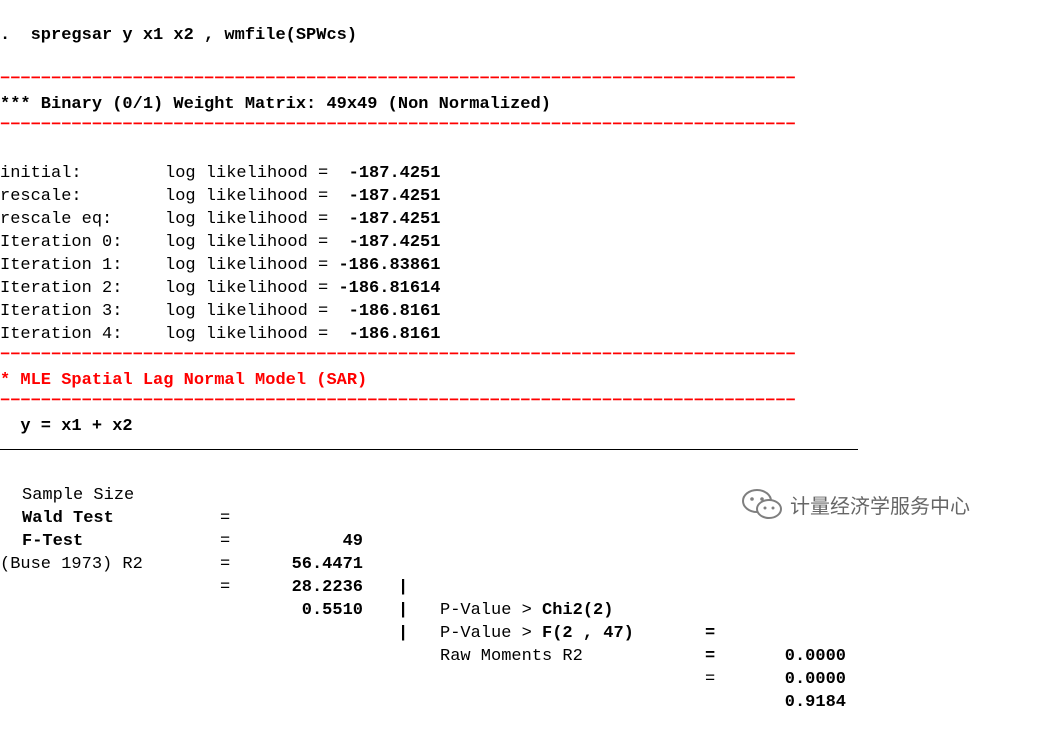  Describe the element at coordinates (61, 288) in the screenshot. I see `iteration-label: Iteration 2:` at that location.